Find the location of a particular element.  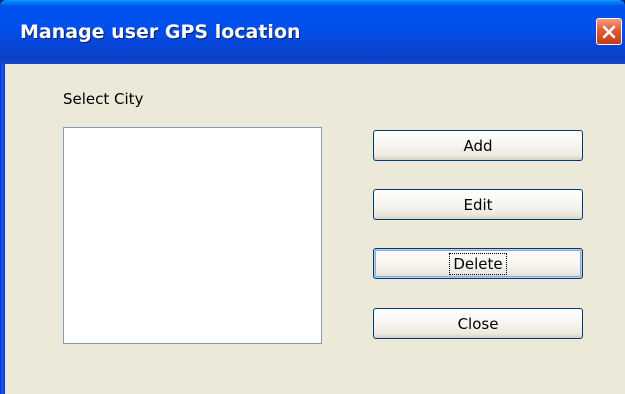

close-button-label: Close is located at coordinates (478, 323).